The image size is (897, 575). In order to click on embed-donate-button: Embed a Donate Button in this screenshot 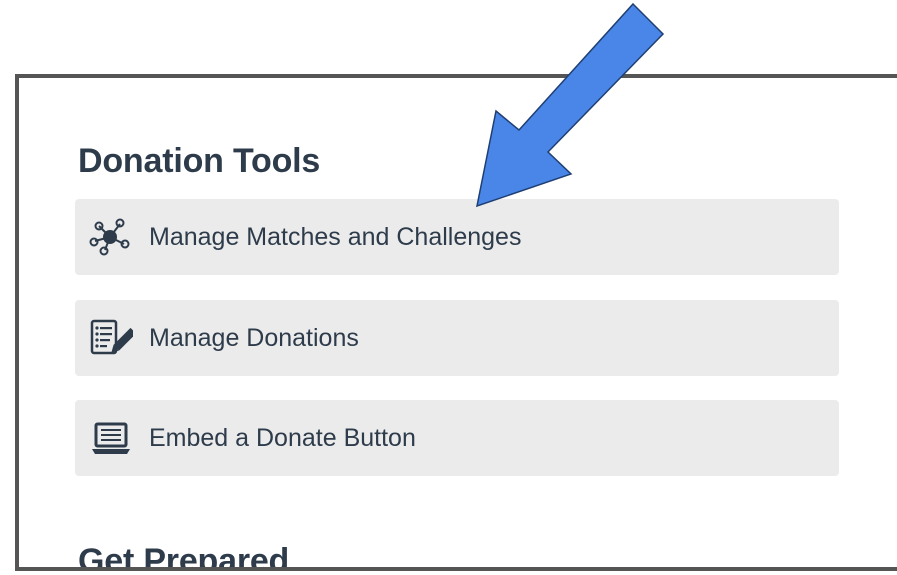, I will do `click(457, 438)`.